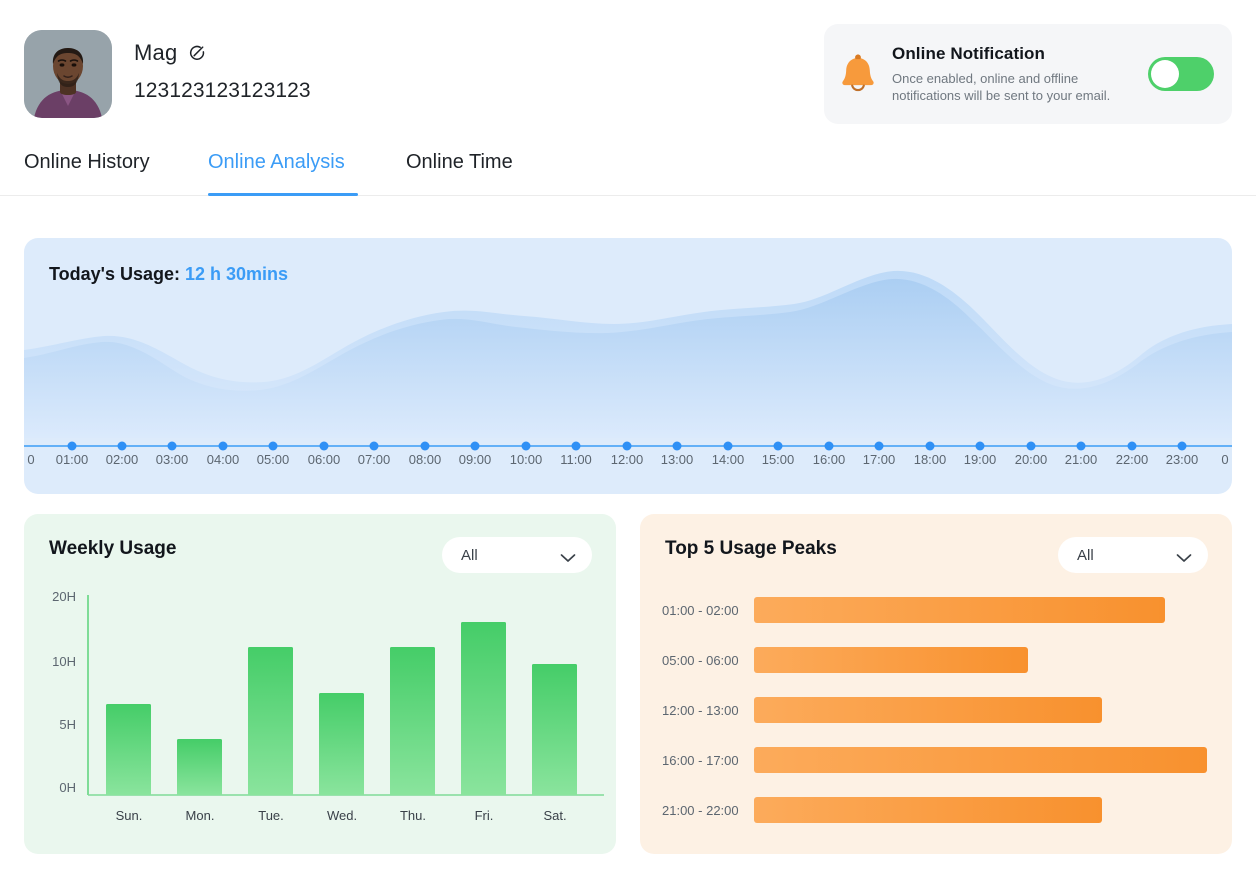  I want to click on tab-online-analysis: Online Analysis, so click(283, 168).